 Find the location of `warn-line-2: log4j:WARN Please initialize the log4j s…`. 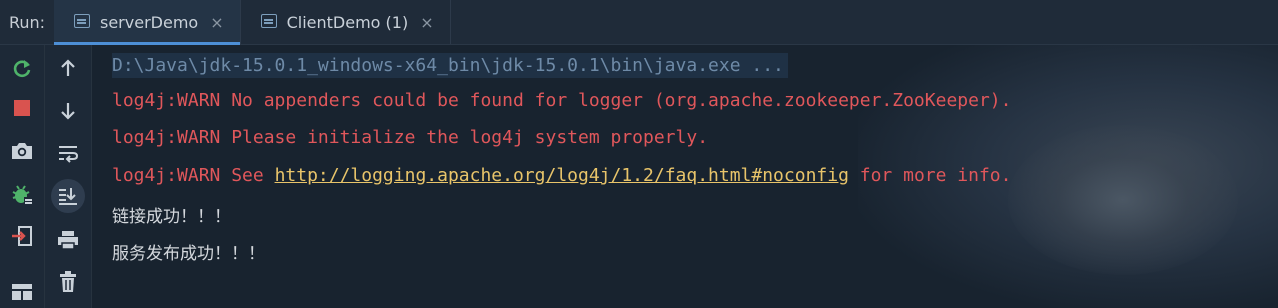

warn-line-2: log4j:WARN Please initialize the log4j s… is located at coordinates (410, 137).